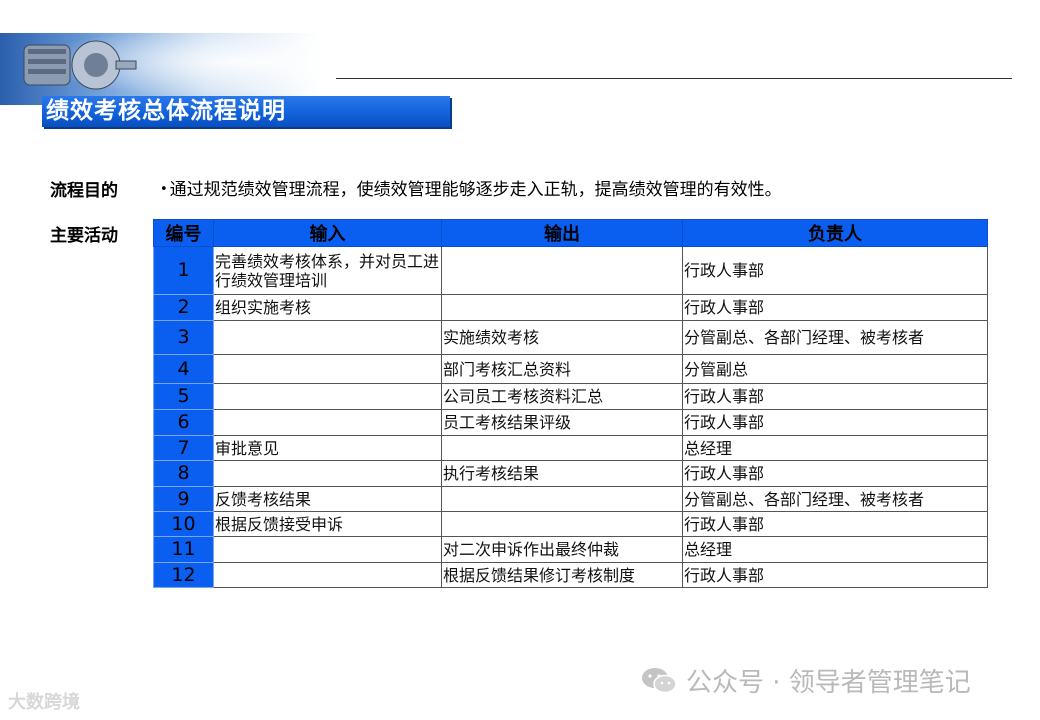 Image resolution: width=1040 pixels, height=720 pixels. I want to click on row-number: 8, so click(183, 473).